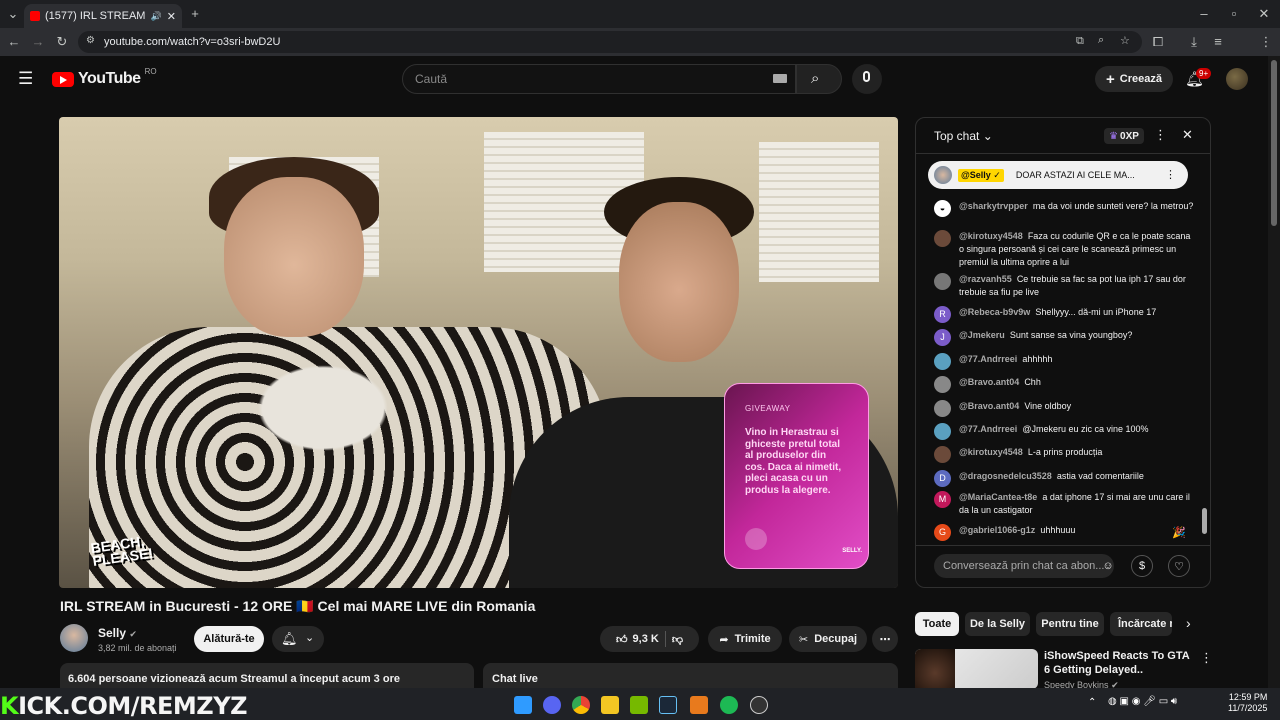  Describe the element at coordinates (14, 42) in the screenshot. I see `back-icon: ←` at that location.